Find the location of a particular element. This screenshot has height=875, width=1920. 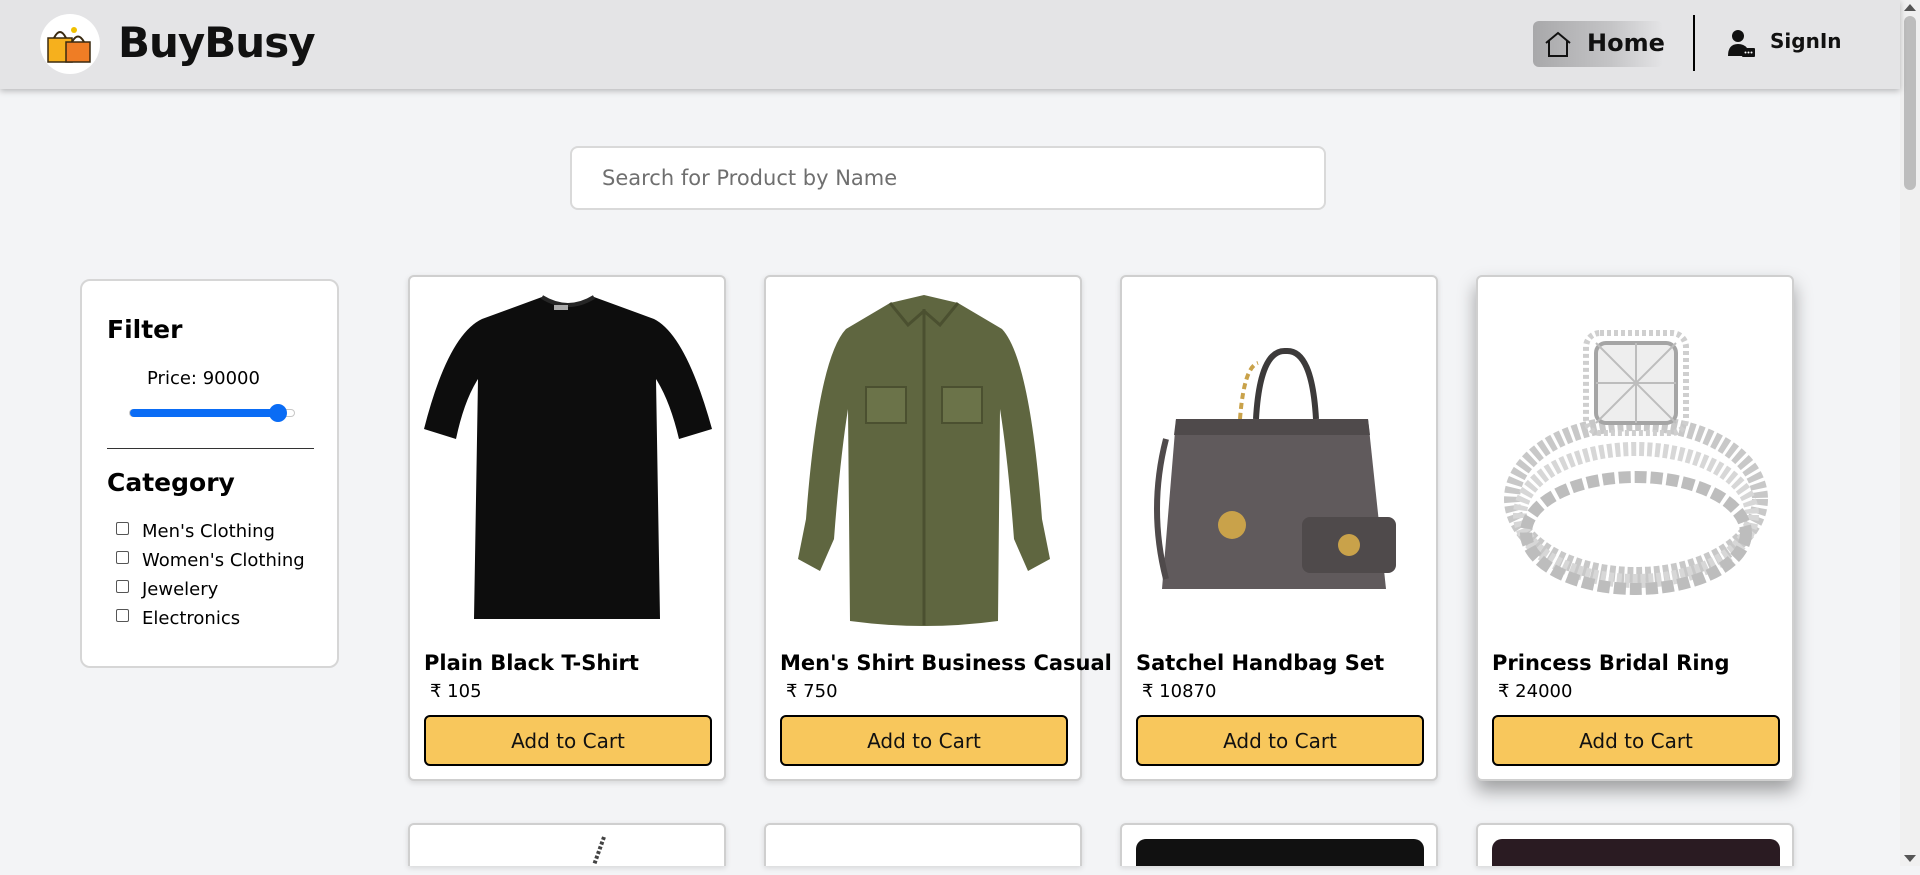

logo is located at coordinates (70, 44).